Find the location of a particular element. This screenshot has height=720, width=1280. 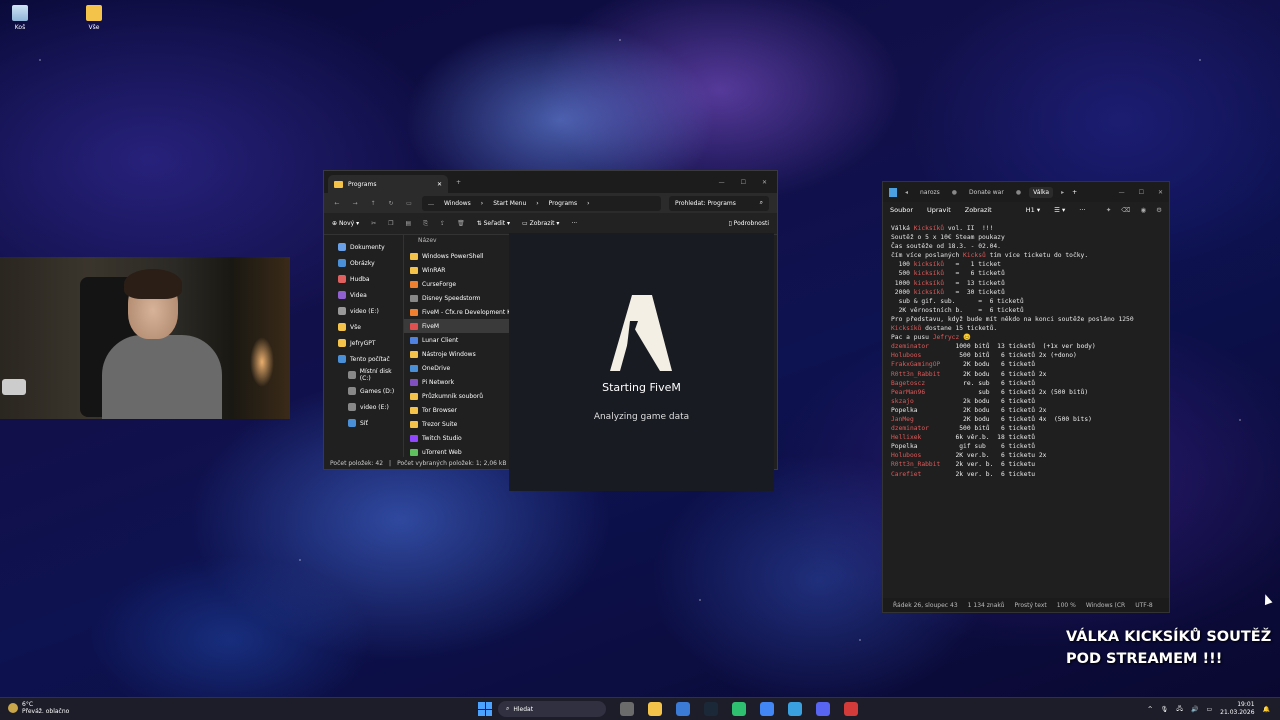

fivem-title: Starting FiveM is located at coordinates (641, 387).